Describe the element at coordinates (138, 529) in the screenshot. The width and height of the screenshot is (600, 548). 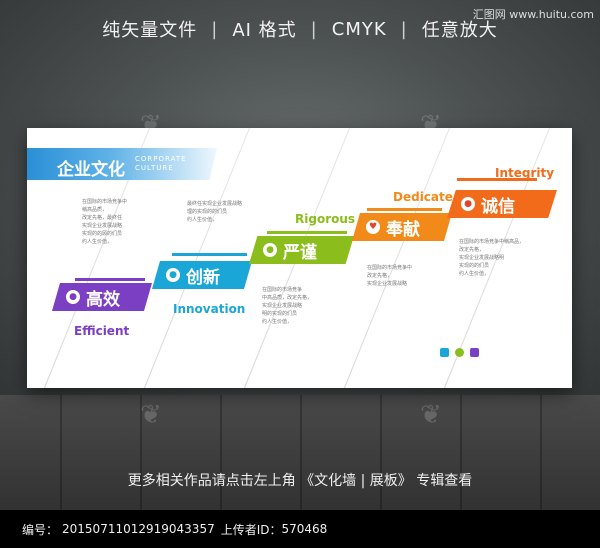
I see `id-value: 20150711012919043357` at that location.